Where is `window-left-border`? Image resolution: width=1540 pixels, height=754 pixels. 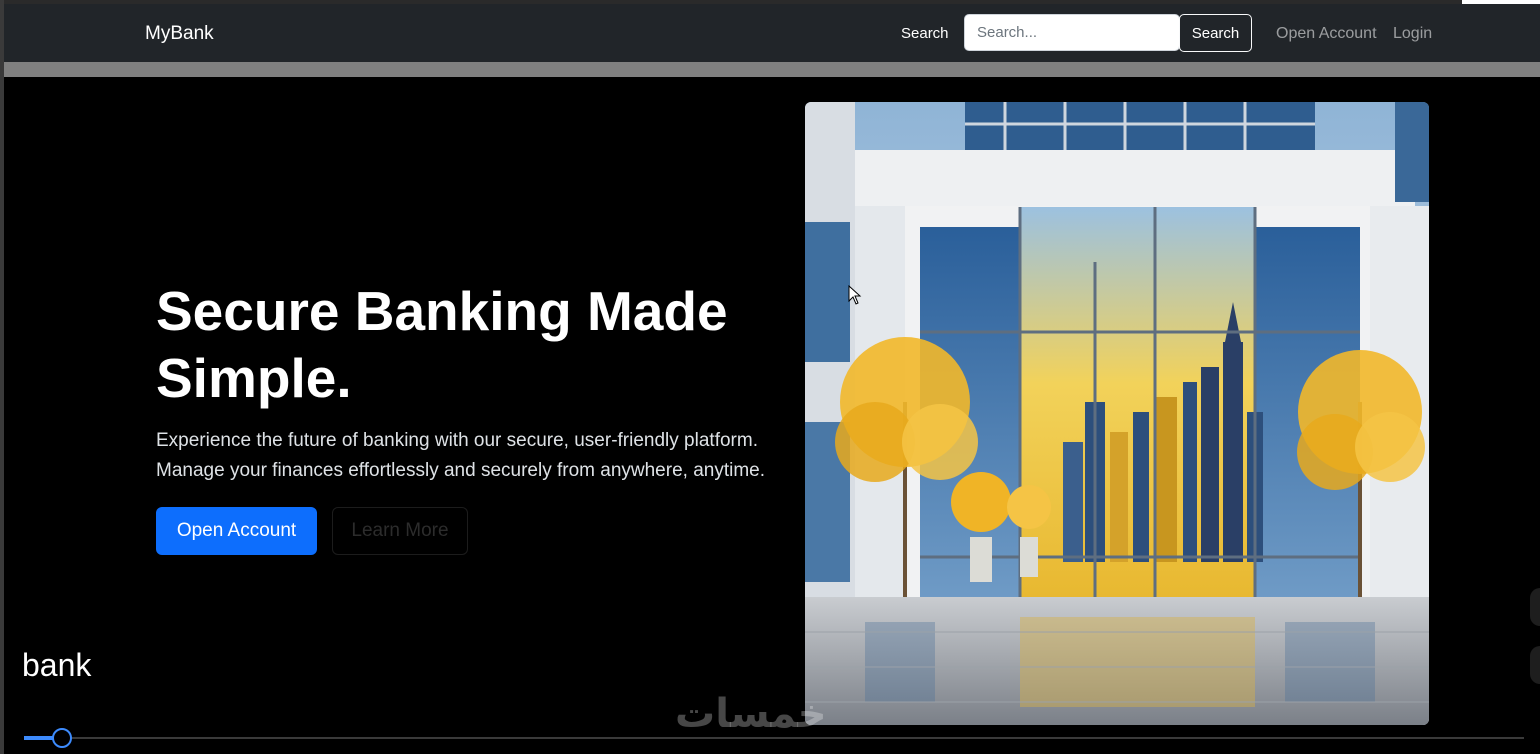 window-left-border is located at coordinates (2, 377).